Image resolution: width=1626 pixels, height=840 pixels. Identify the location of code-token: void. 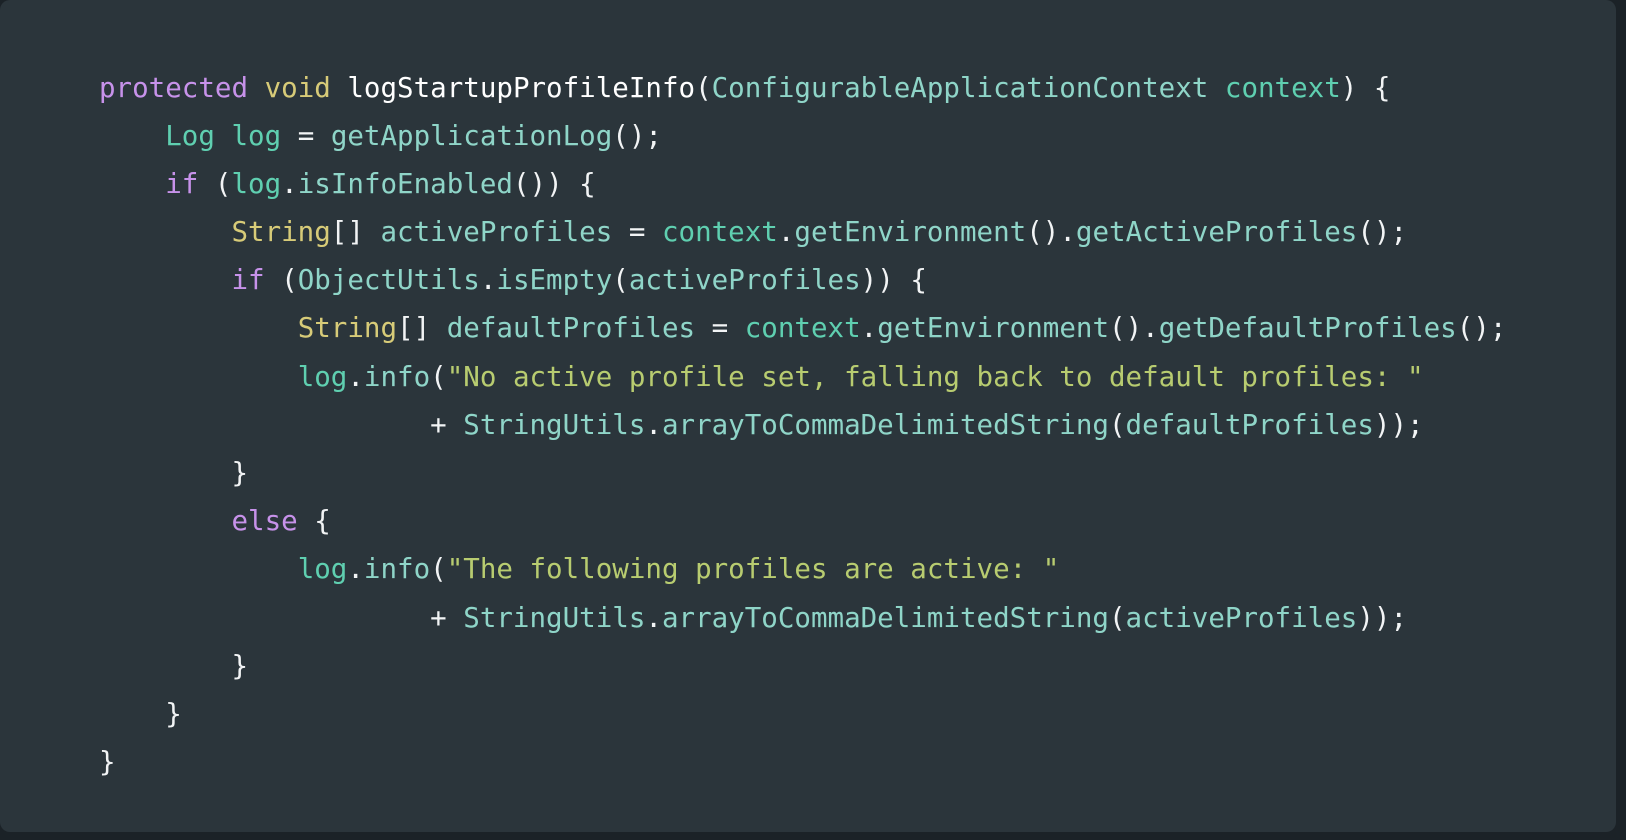
(297, 87).